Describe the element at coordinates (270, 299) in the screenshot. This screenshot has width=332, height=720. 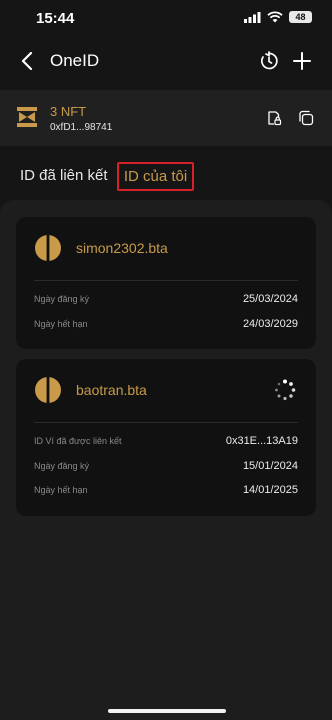
I see `row-value: 25/03/2024` at that location.